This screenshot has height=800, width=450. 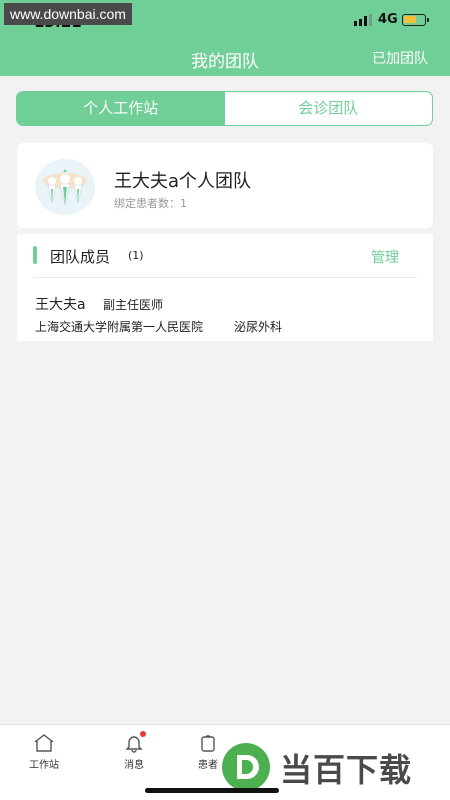 What do you see at coordinates (258, 327) in the screenshot?
I see `member-department: 泌尿外科` at bounding box center [258, 327].